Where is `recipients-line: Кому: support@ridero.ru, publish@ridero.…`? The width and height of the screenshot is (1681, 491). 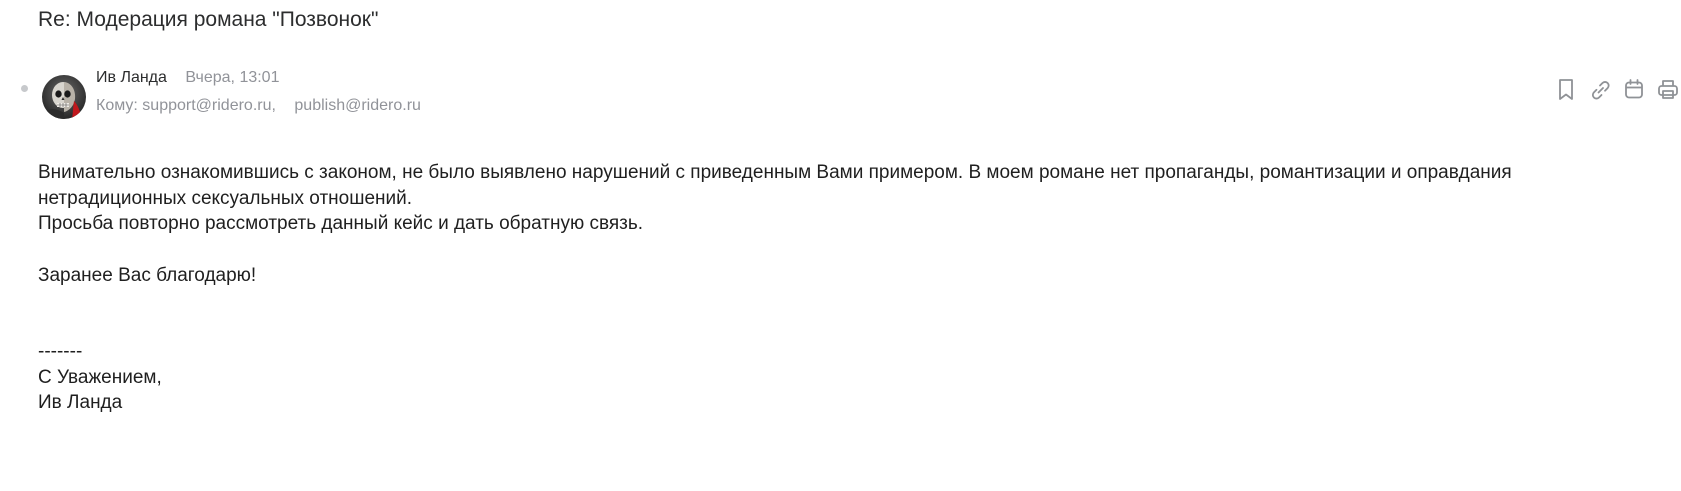
recipients-line: Кому: support@ridero.ru, publish@ridero.… is located at coordinates (258, 106).